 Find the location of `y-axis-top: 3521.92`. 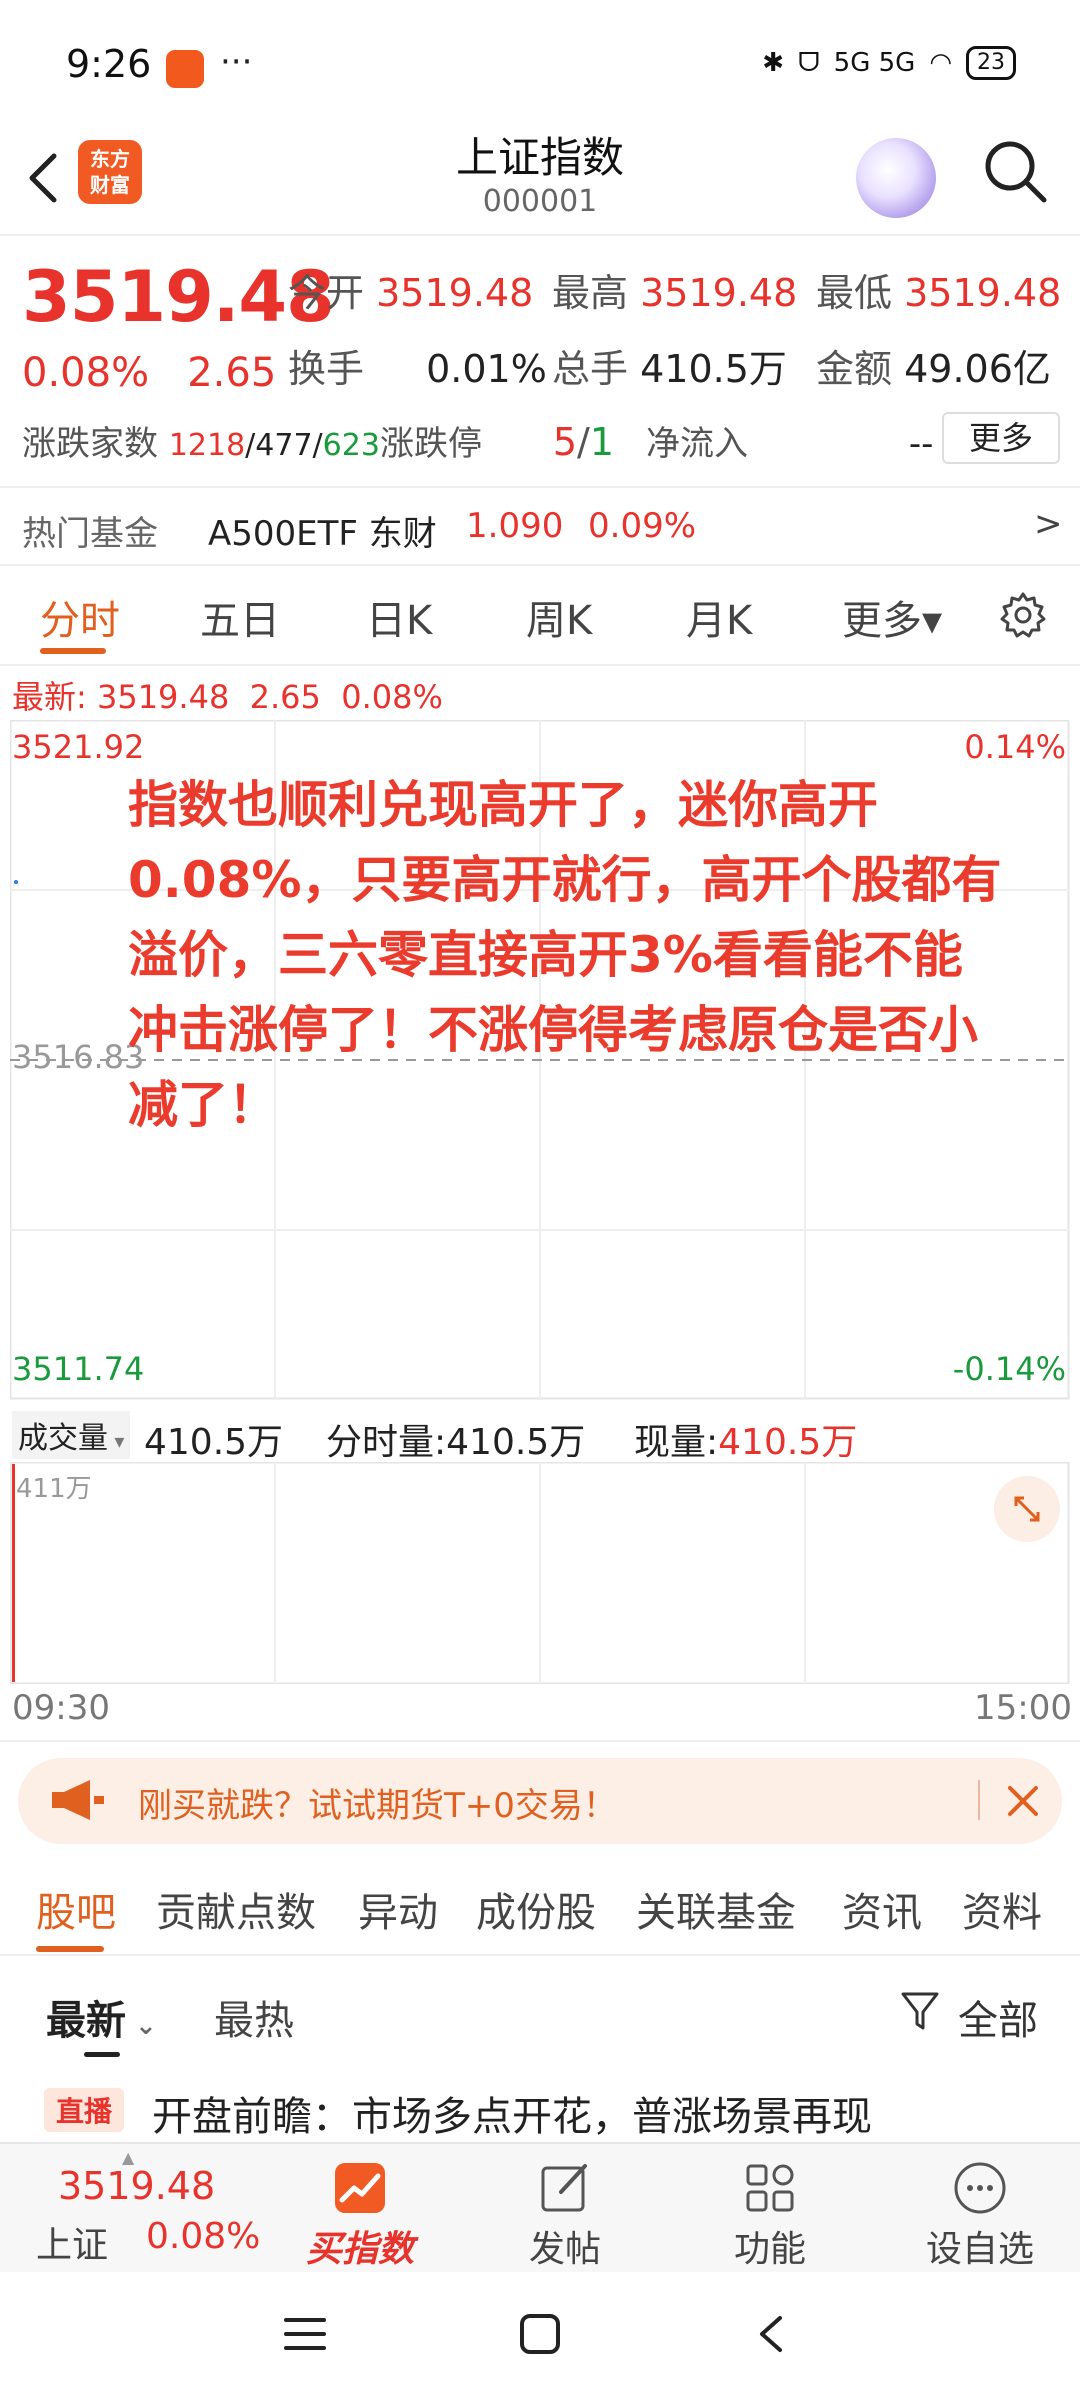

y-axis-top: 3521.92 is located at coordinates (78, 747).